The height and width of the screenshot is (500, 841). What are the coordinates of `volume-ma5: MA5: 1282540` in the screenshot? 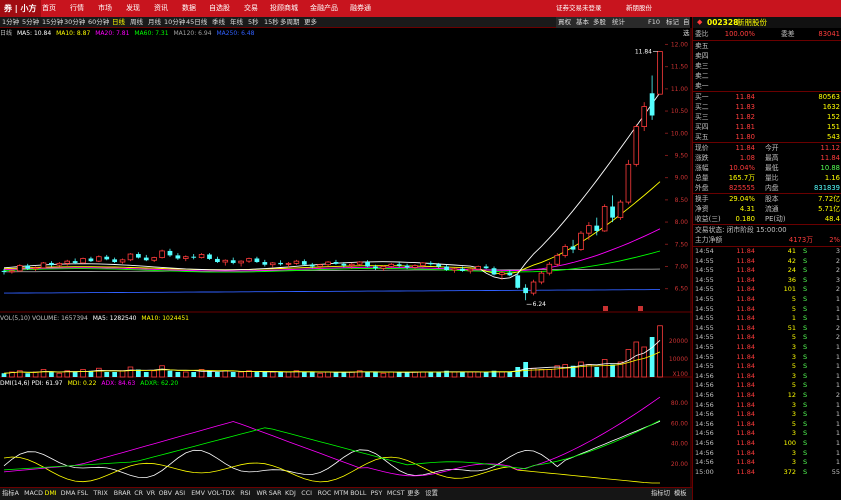 It's located at (114, 318).